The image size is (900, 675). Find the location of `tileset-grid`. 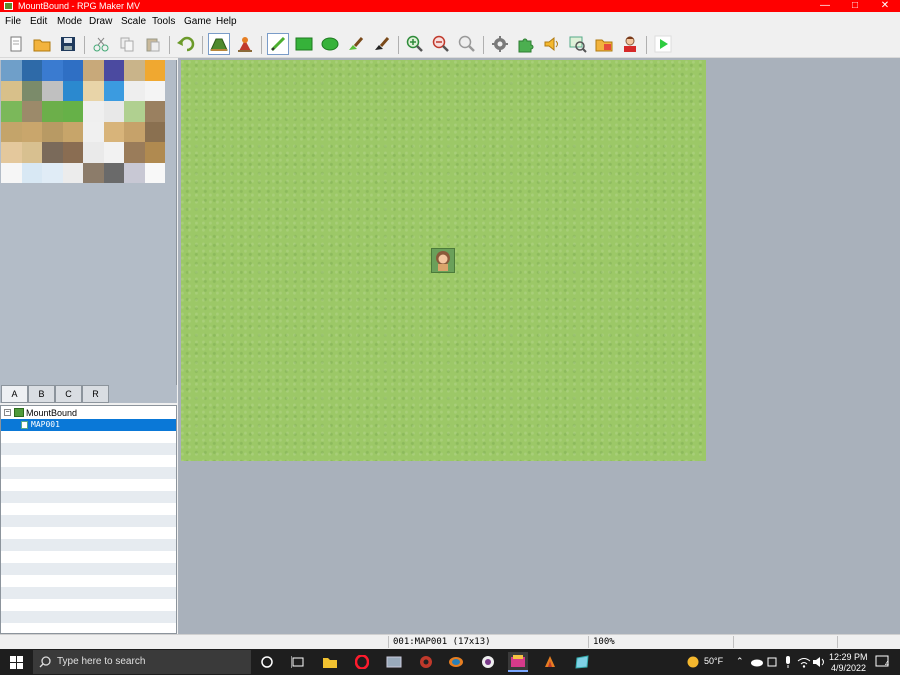

tileset-grid is located at coordinates (83, 121).